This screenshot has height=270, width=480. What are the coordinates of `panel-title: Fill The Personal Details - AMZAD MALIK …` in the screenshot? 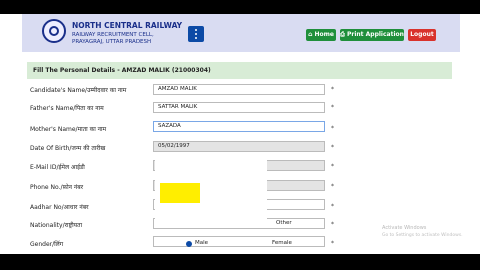 It's located at (122, 70).